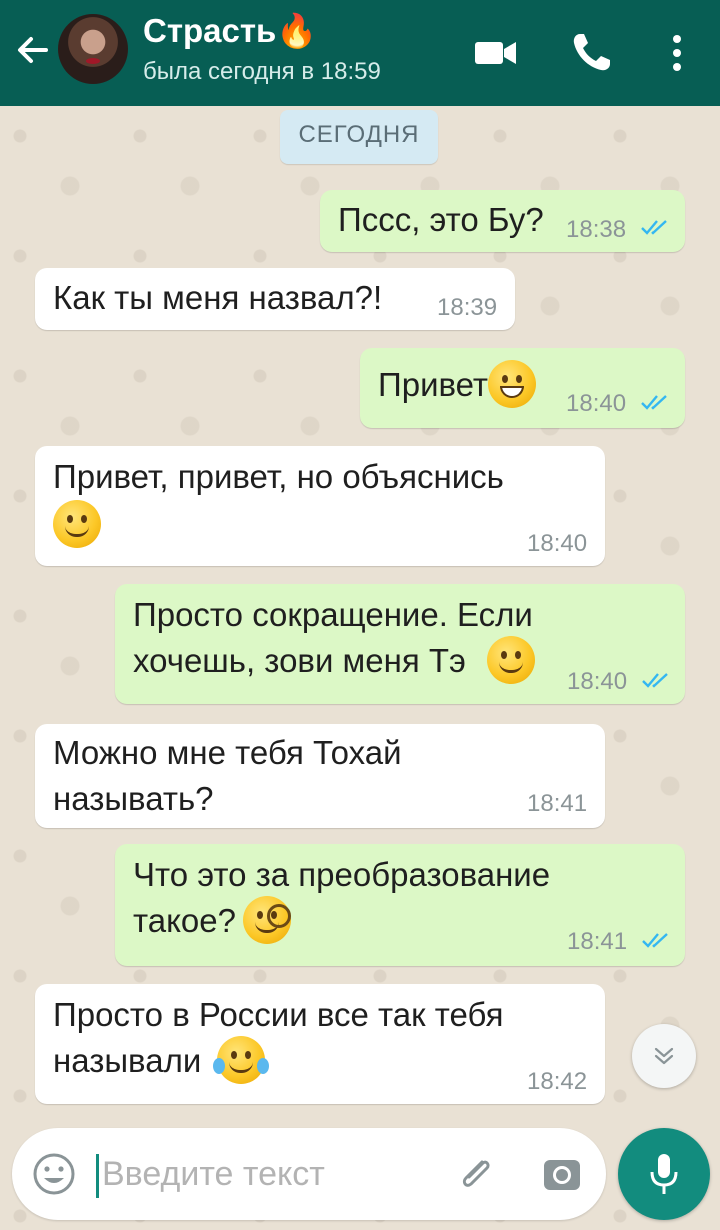 Image resolution: width=720 pixels, height=1230 pixels. What do you see at coordinates (77, 524) in the screenshot?
I see `slightly-smiling-face-icon` at bounding box center [77, 524].